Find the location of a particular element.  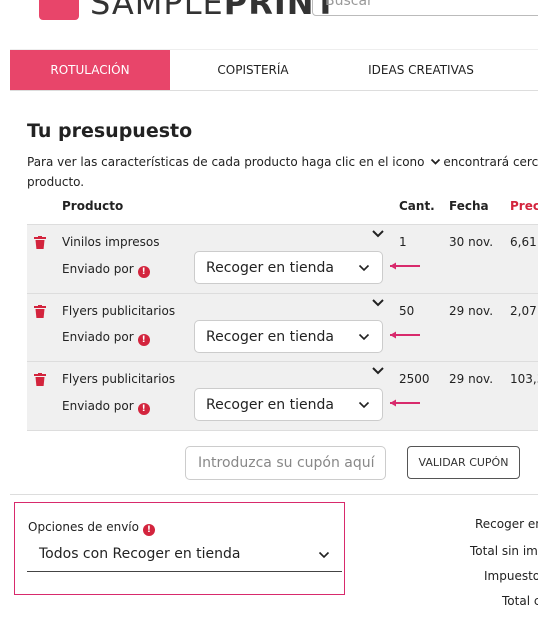

summary-total-label: Total c is located at coordinates (520, 601).